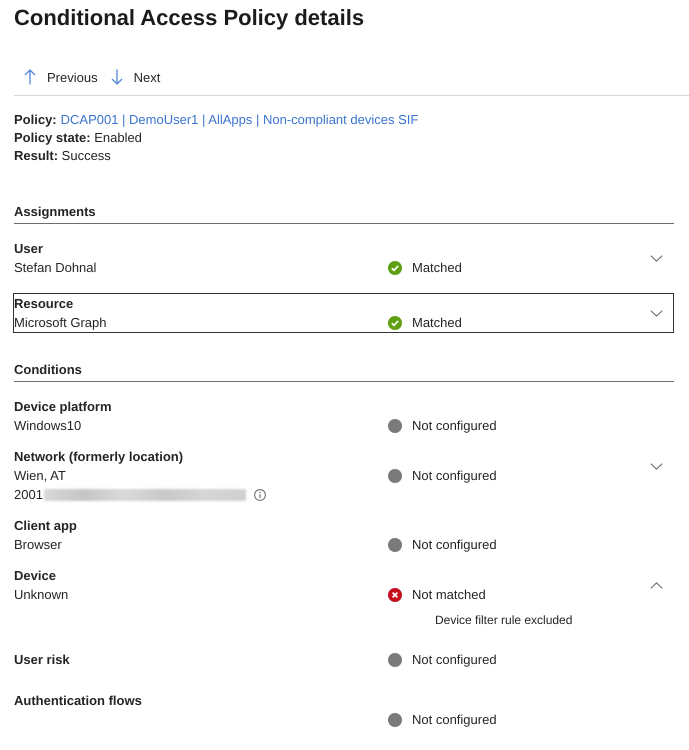 The width and height of the screenshot is (689, 750). Describe the element at coordinates (656, 585) in the screenshot. I see `chevron-up-icon` at that location.